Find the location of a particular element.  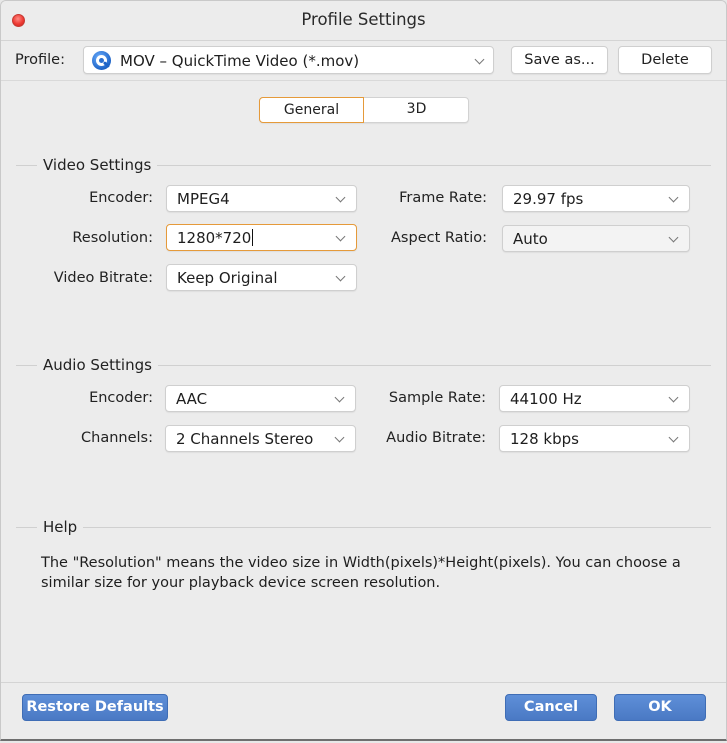

text-caret is located at coordinates (253, 237).